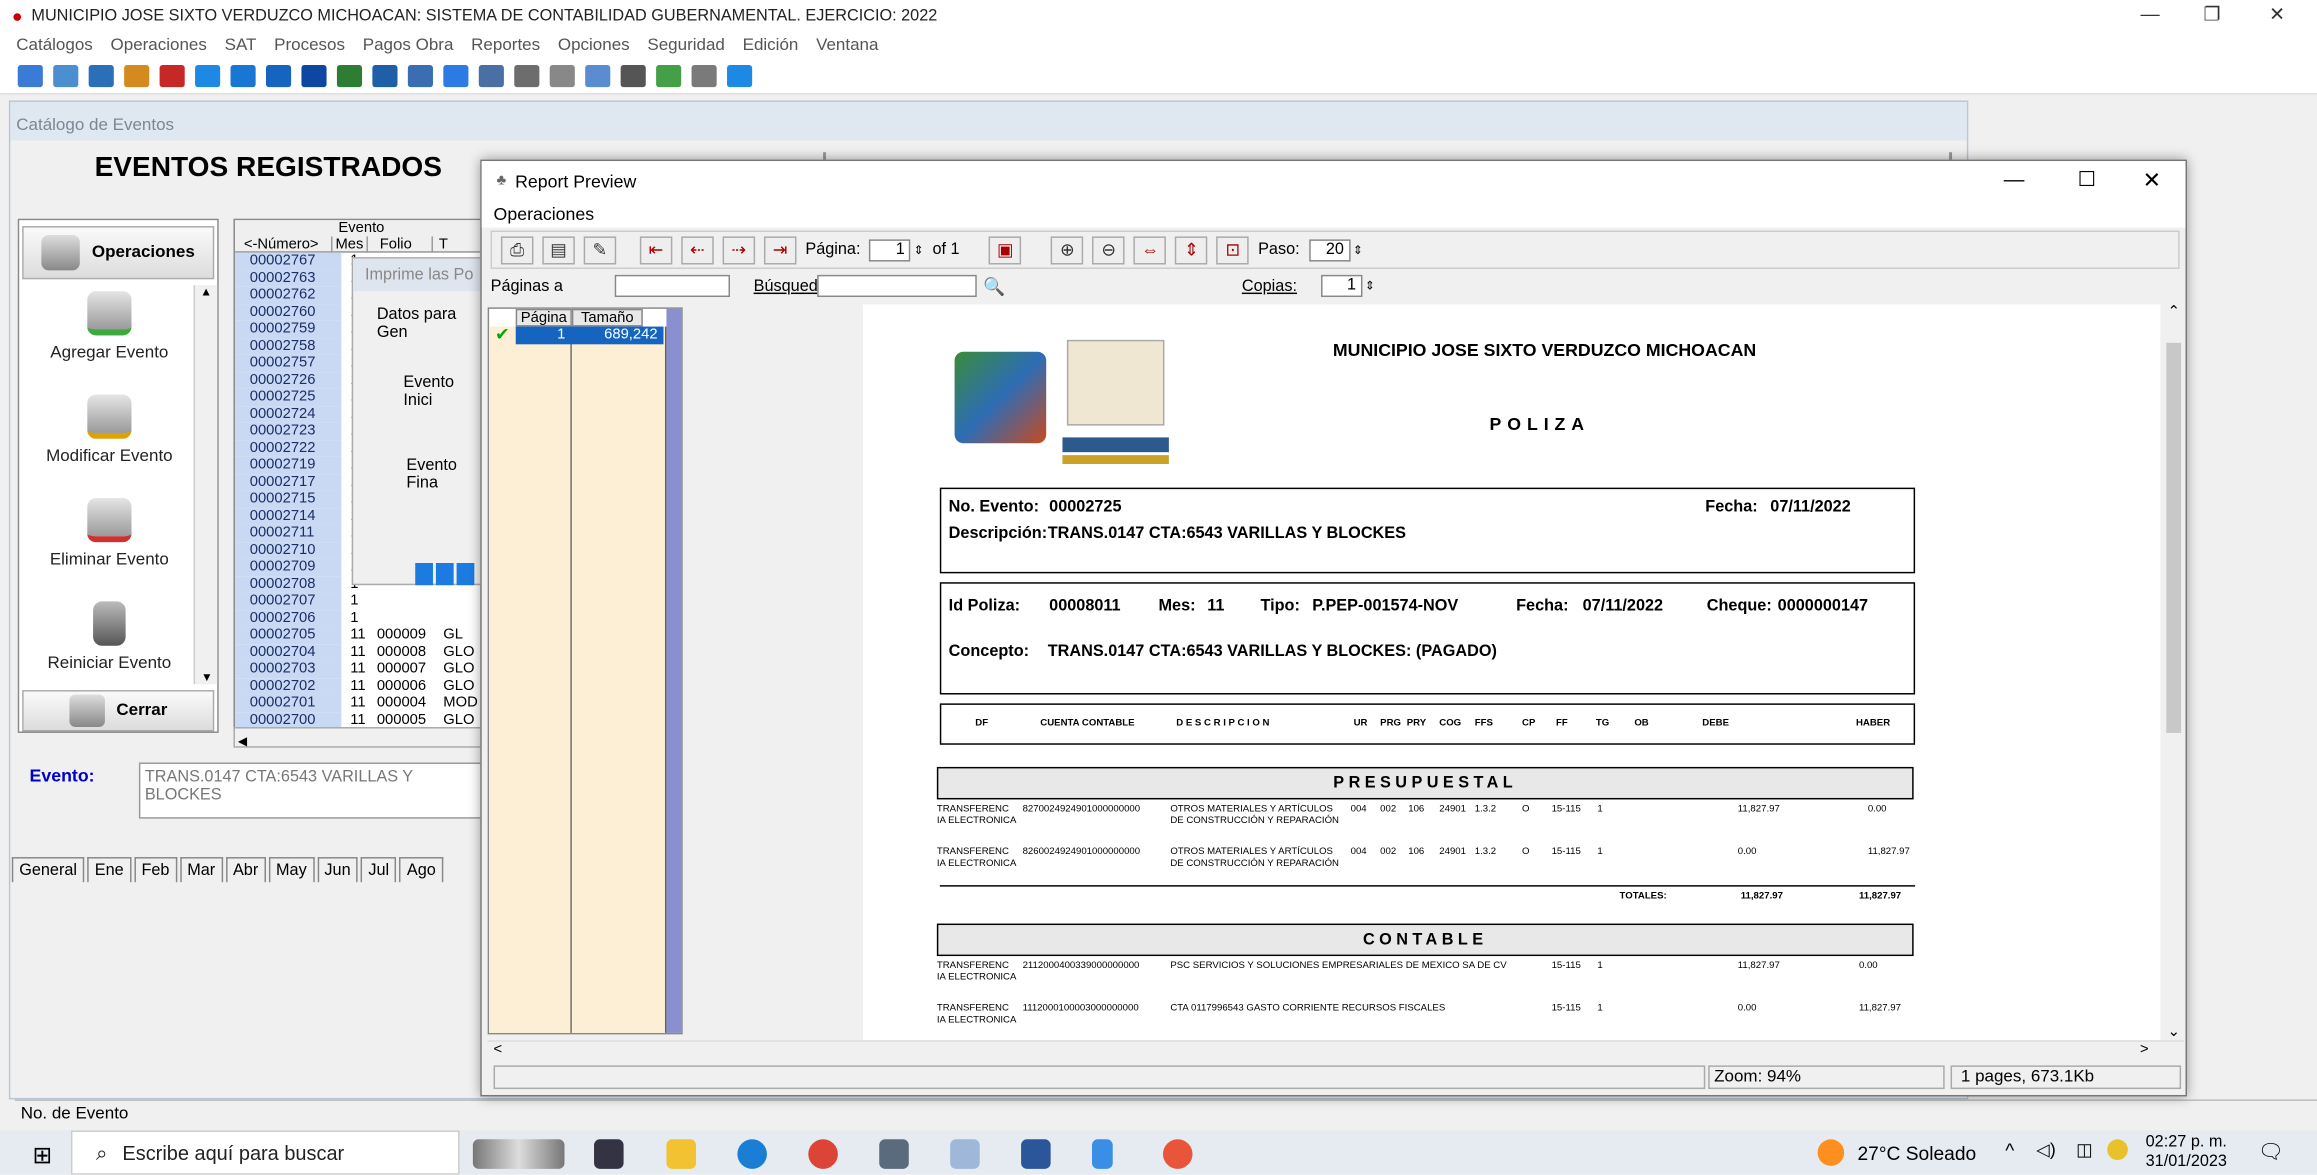 This screenshot has height=1175, width=2317. I want to click on menu-operaciones: Operaciones, so click(159, 46).